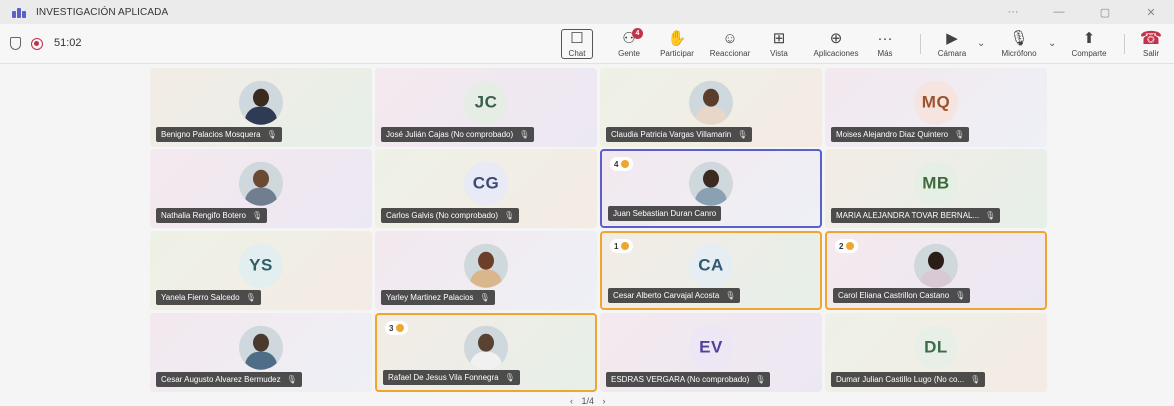 The image size is (1174, 406). Describe the element at coordinates (486, 107) in the screenshot. I see `participant-tile: JC José Julián Cajas (No comprobado) 🎙` at that location.